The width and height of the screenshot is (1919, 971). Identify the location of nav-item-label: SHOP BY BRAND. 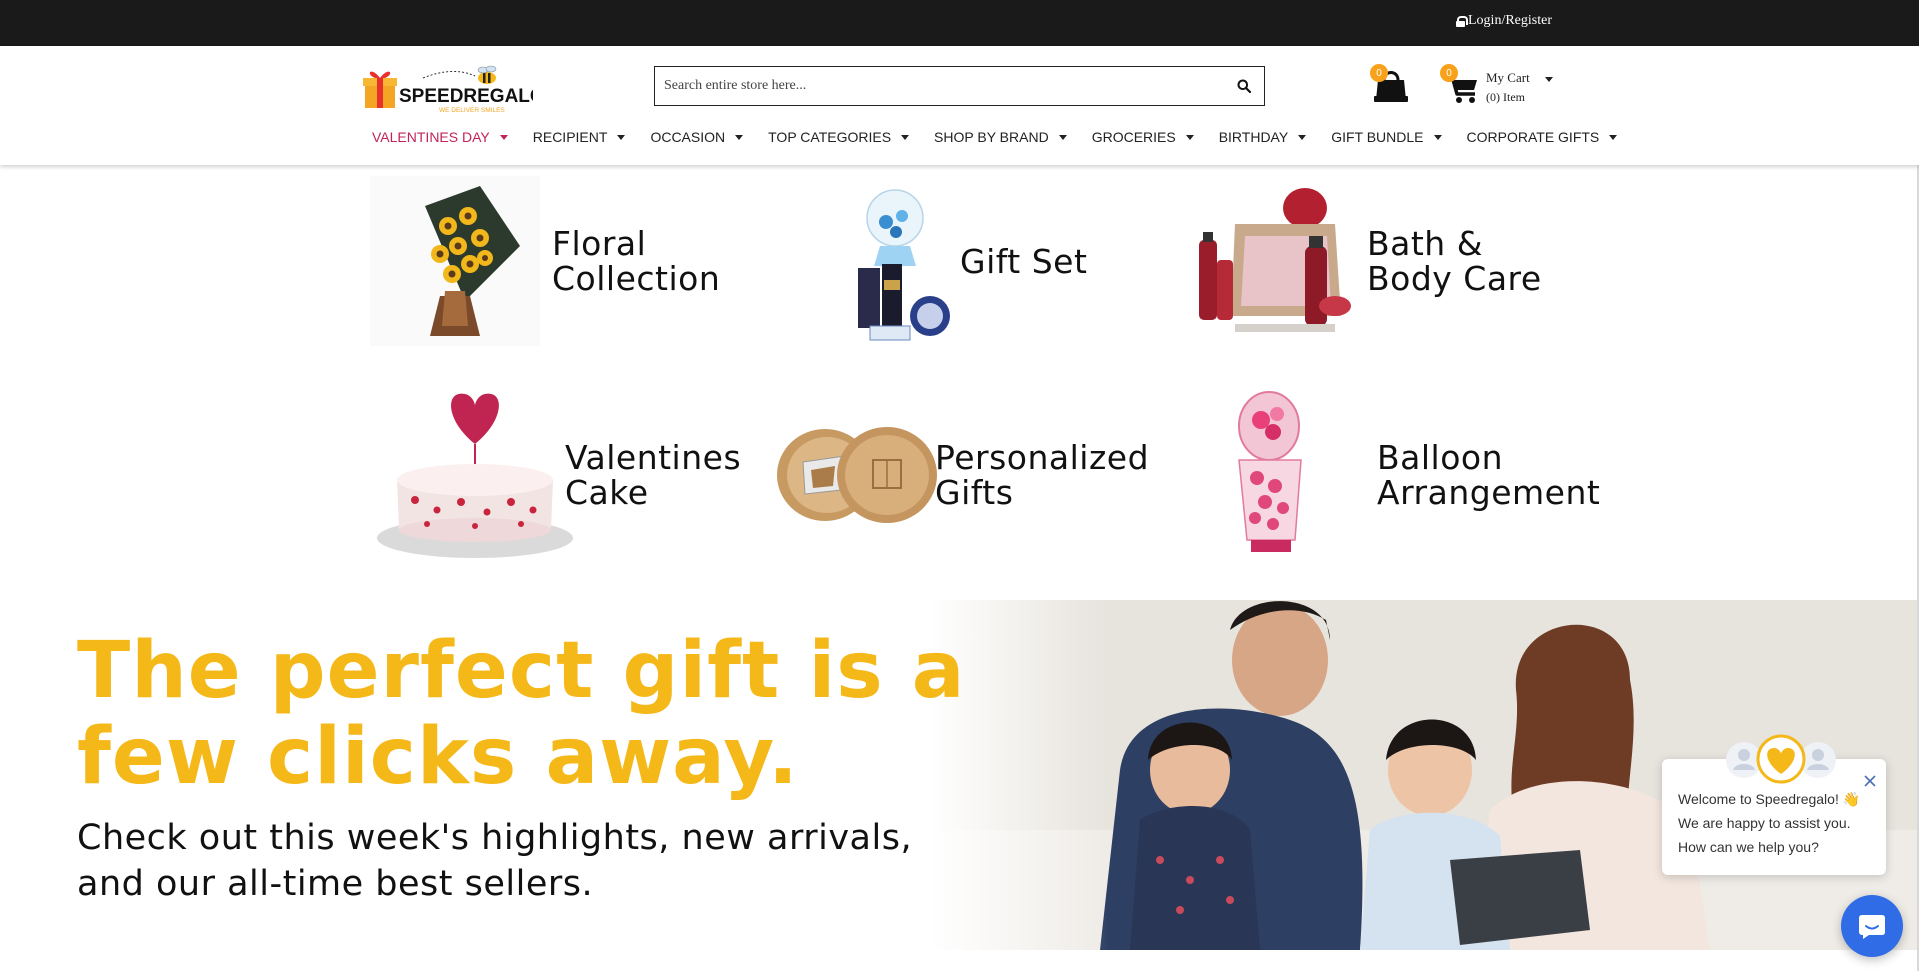
(991, 137).